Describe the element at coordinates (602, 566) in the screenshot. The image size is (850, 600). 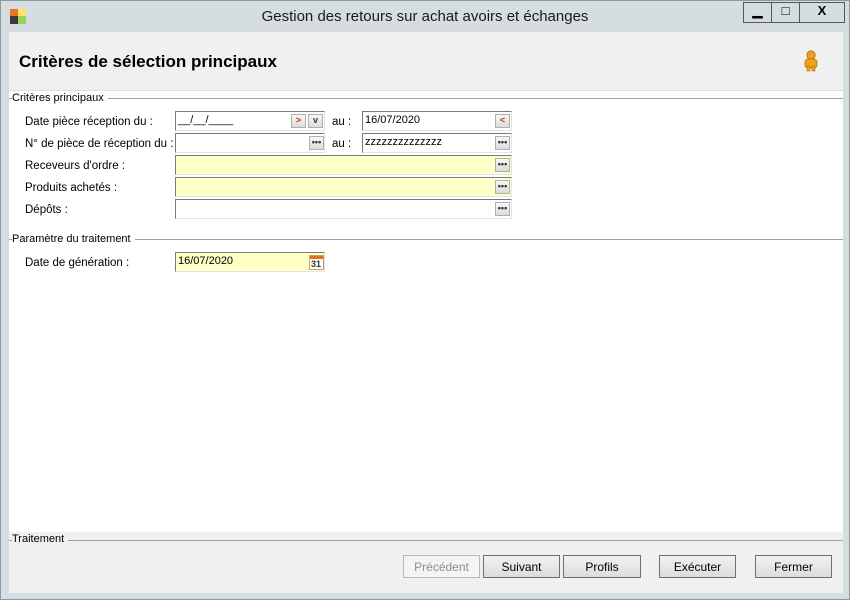
I see `profiles-button: Profils` at that location.